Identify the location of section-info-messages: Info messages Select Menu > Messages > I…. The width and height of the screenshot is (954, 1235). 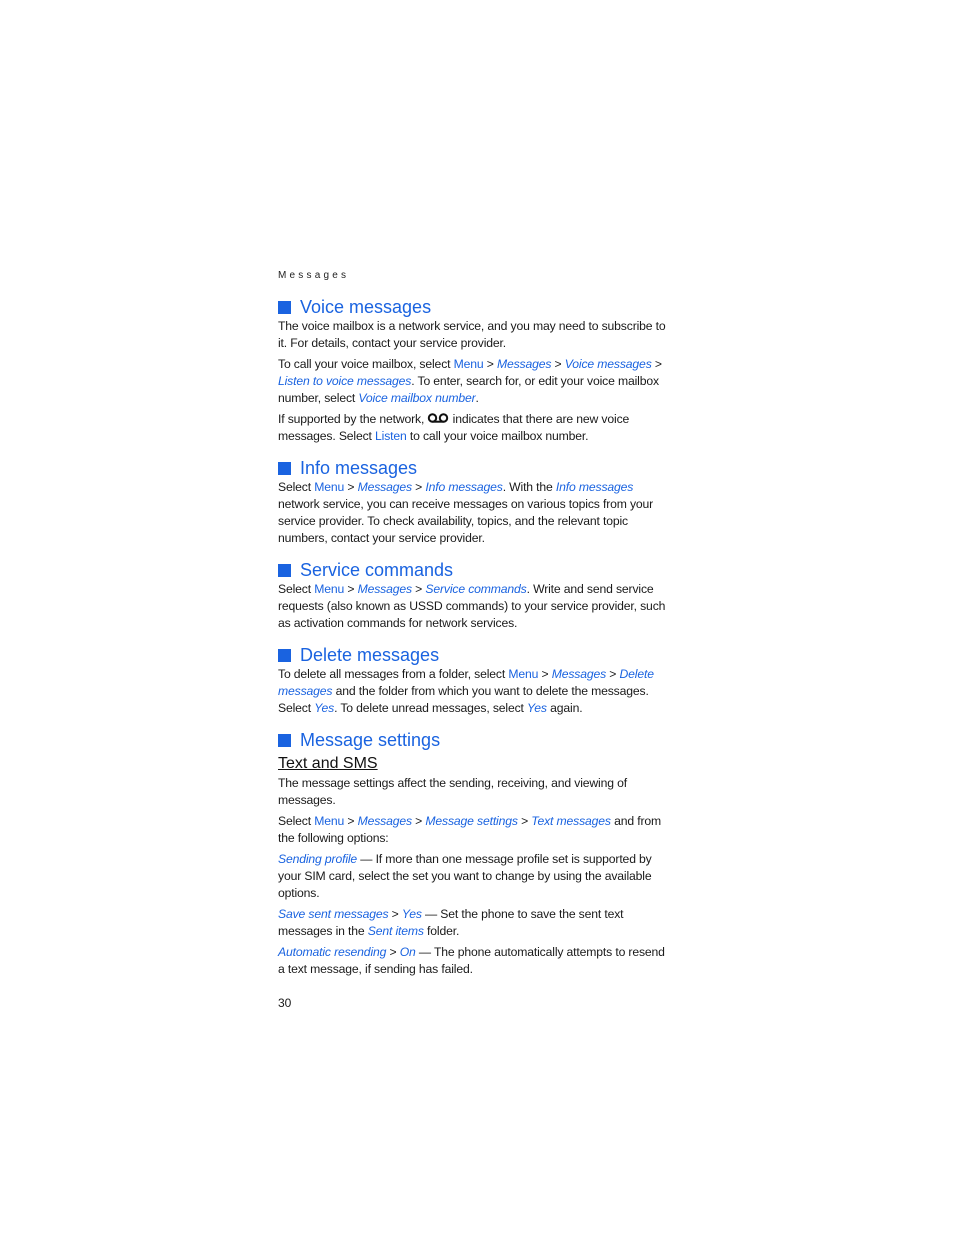
(474, 502).